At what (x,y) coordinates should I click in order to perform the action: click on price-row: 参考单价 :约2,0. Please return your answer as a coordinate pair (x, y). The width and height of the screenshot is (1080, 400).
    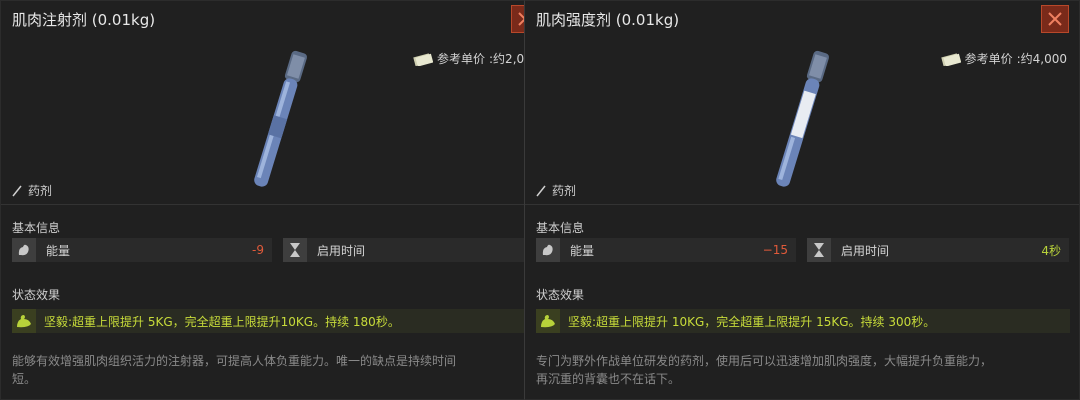
    Looking at the image, I should click on (468, 58).